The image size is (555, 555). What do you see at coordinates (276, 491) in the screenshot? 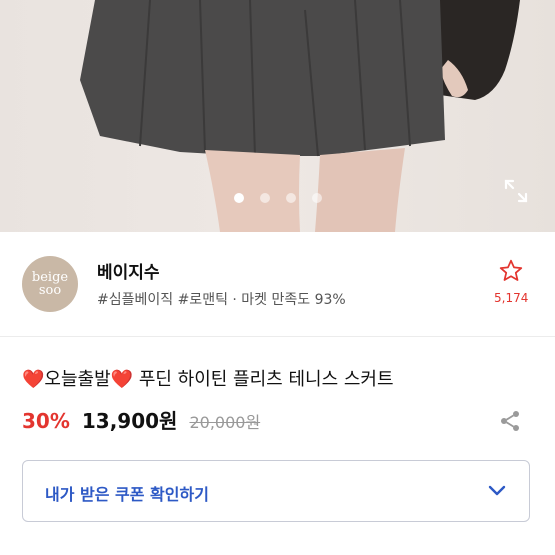
I see `coupon-check-button: 내가 받은 쿠폰 확인하기` at bounding box center [276, 491].